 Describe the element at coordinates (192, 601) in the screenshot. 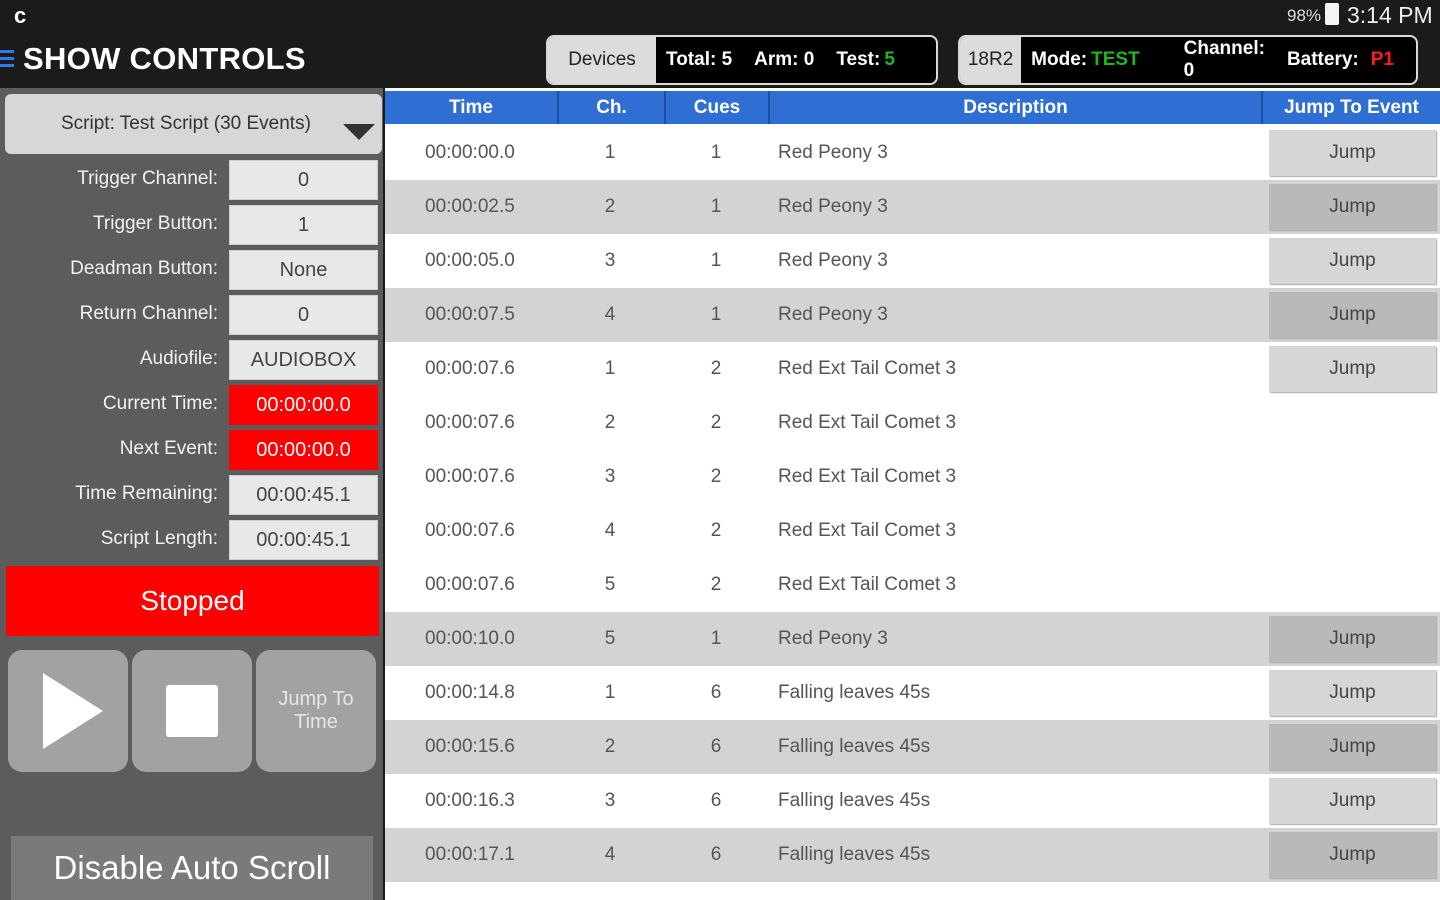

I see `show-state-indicator: Stopped` at that location.